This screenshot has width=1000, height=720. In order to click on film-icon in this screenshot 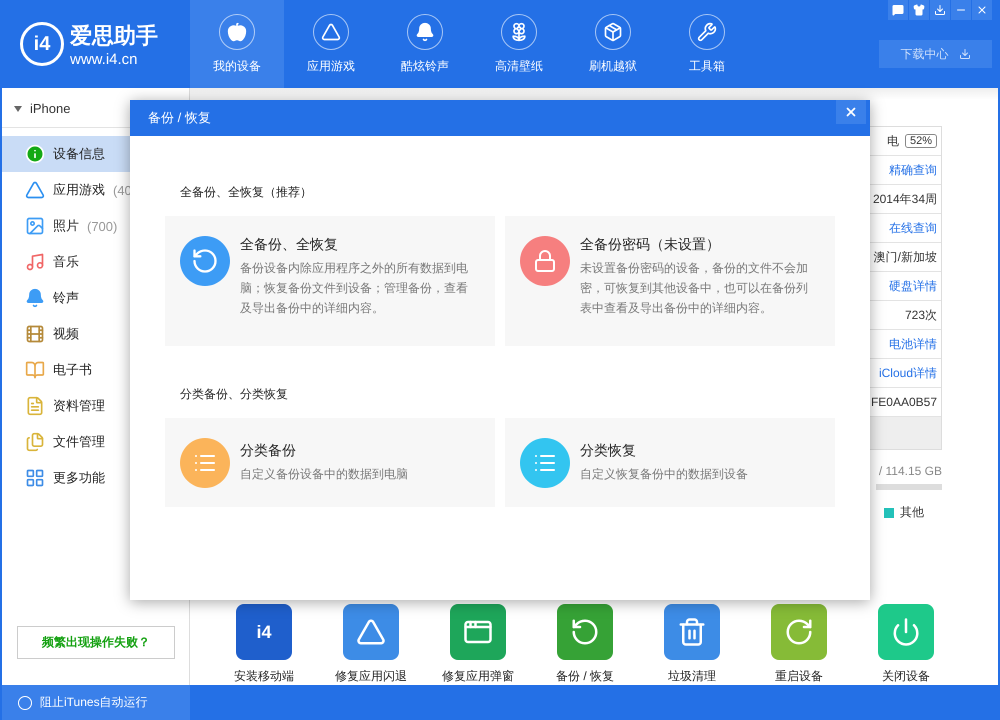, I will do `click(35, 334)`.